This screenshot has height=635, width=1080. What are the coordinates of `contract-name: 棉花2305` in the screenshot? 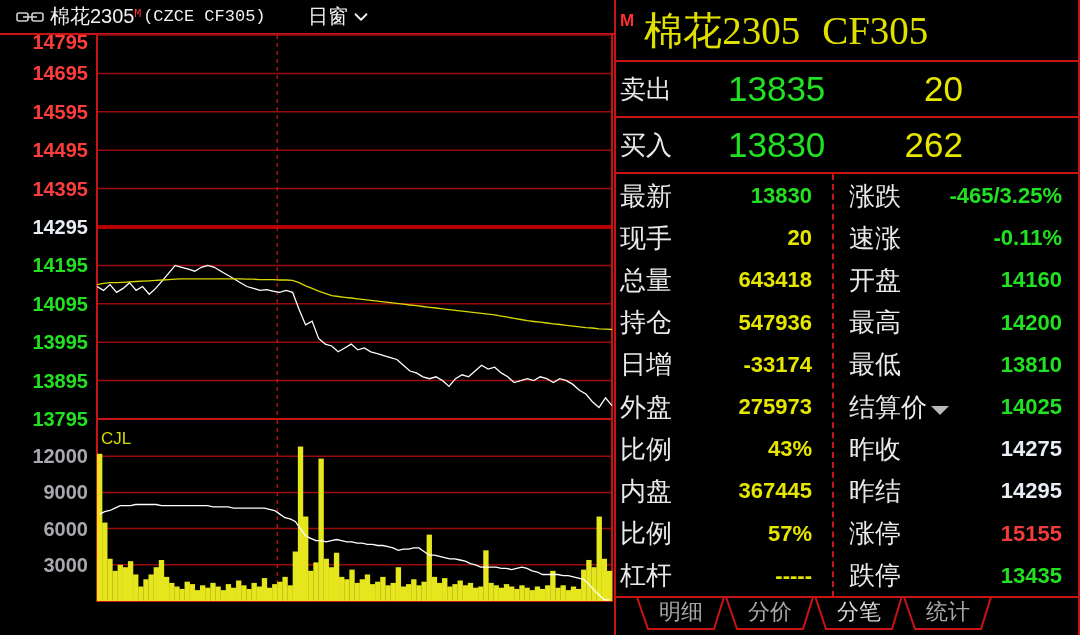 It's located at (722, 31).